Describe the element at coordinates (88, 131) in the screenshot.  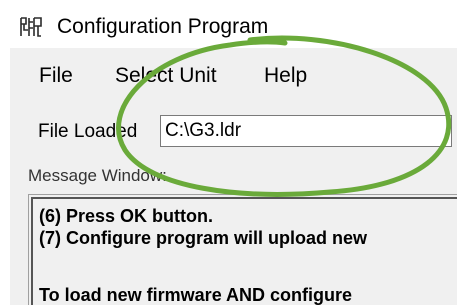
I see `file-loaded-label: File Loaded` at that location.